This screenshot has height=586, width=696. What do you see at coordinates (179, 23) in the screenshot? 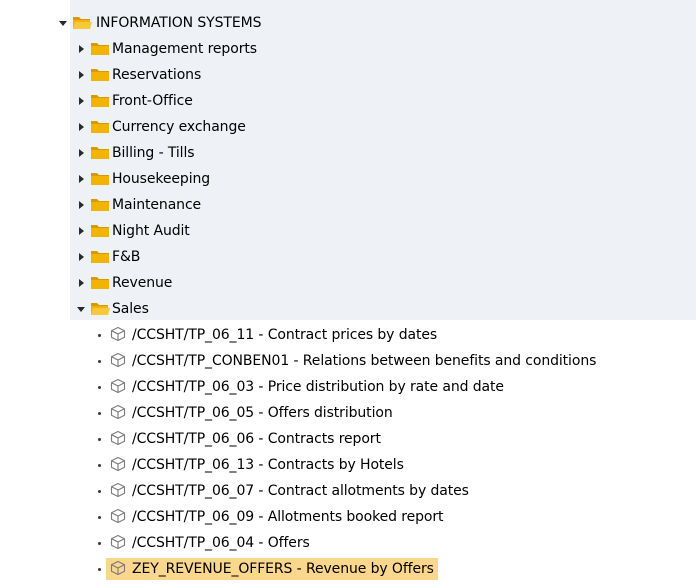
I see `tree-node-label: INFORMATION SYSTEMS` at bounding box center [179, 23].